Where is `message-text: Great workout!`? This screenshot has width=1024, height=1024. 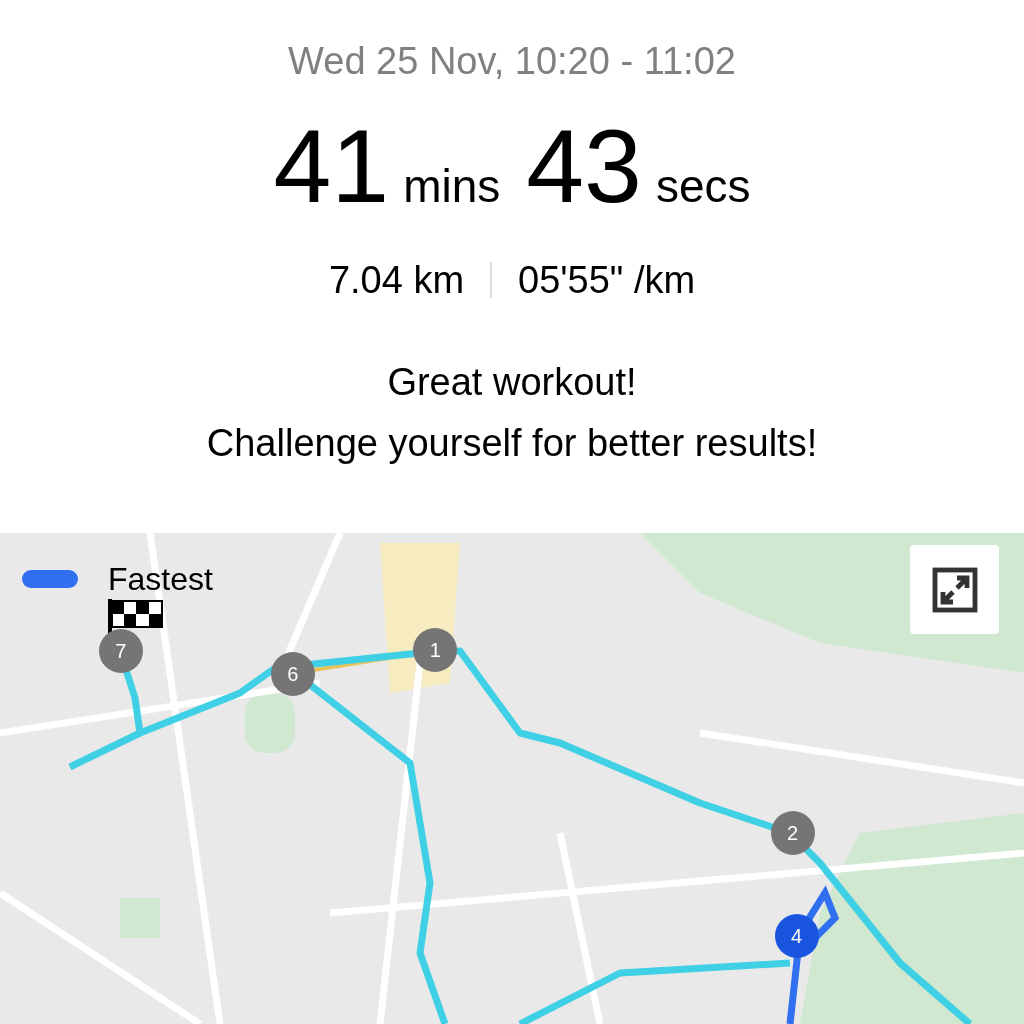 message-text: Great workout! is located at coordinates (512, 382).